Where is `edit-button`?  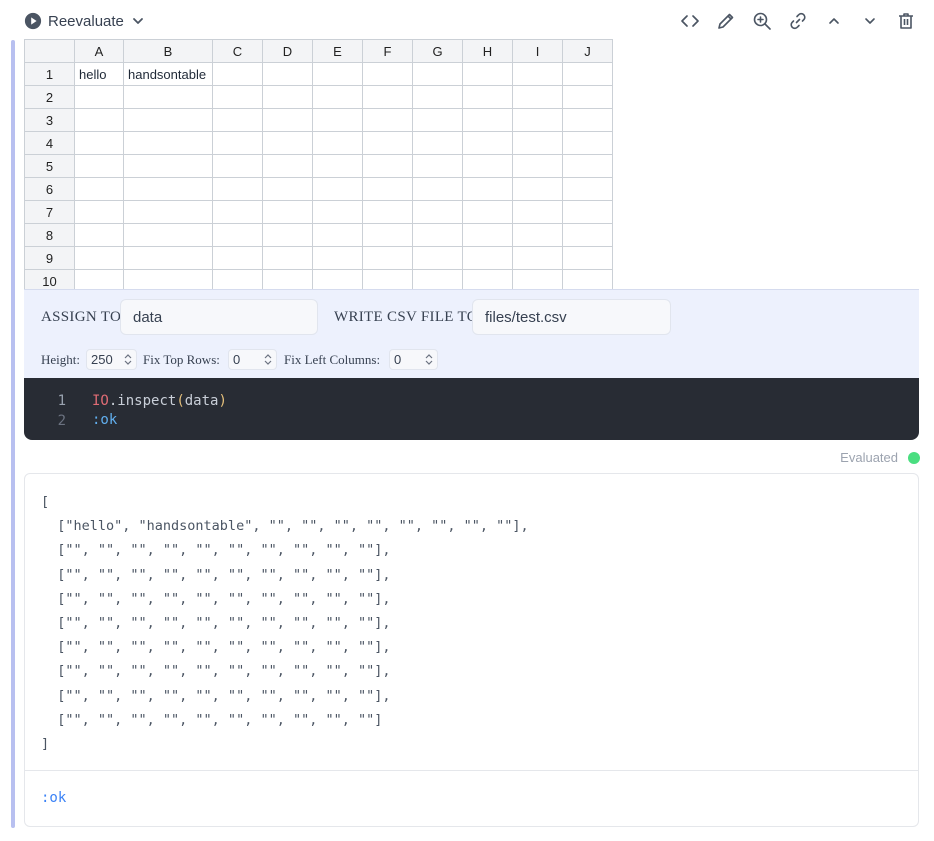 edit-button is located at coordinates (726, 21).